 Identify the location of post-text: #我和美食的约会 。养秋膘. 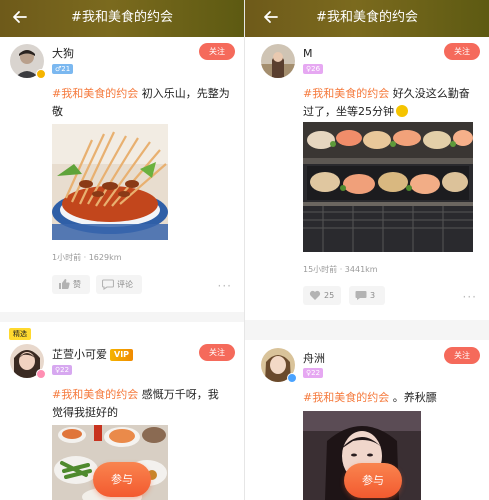
(388, 398).